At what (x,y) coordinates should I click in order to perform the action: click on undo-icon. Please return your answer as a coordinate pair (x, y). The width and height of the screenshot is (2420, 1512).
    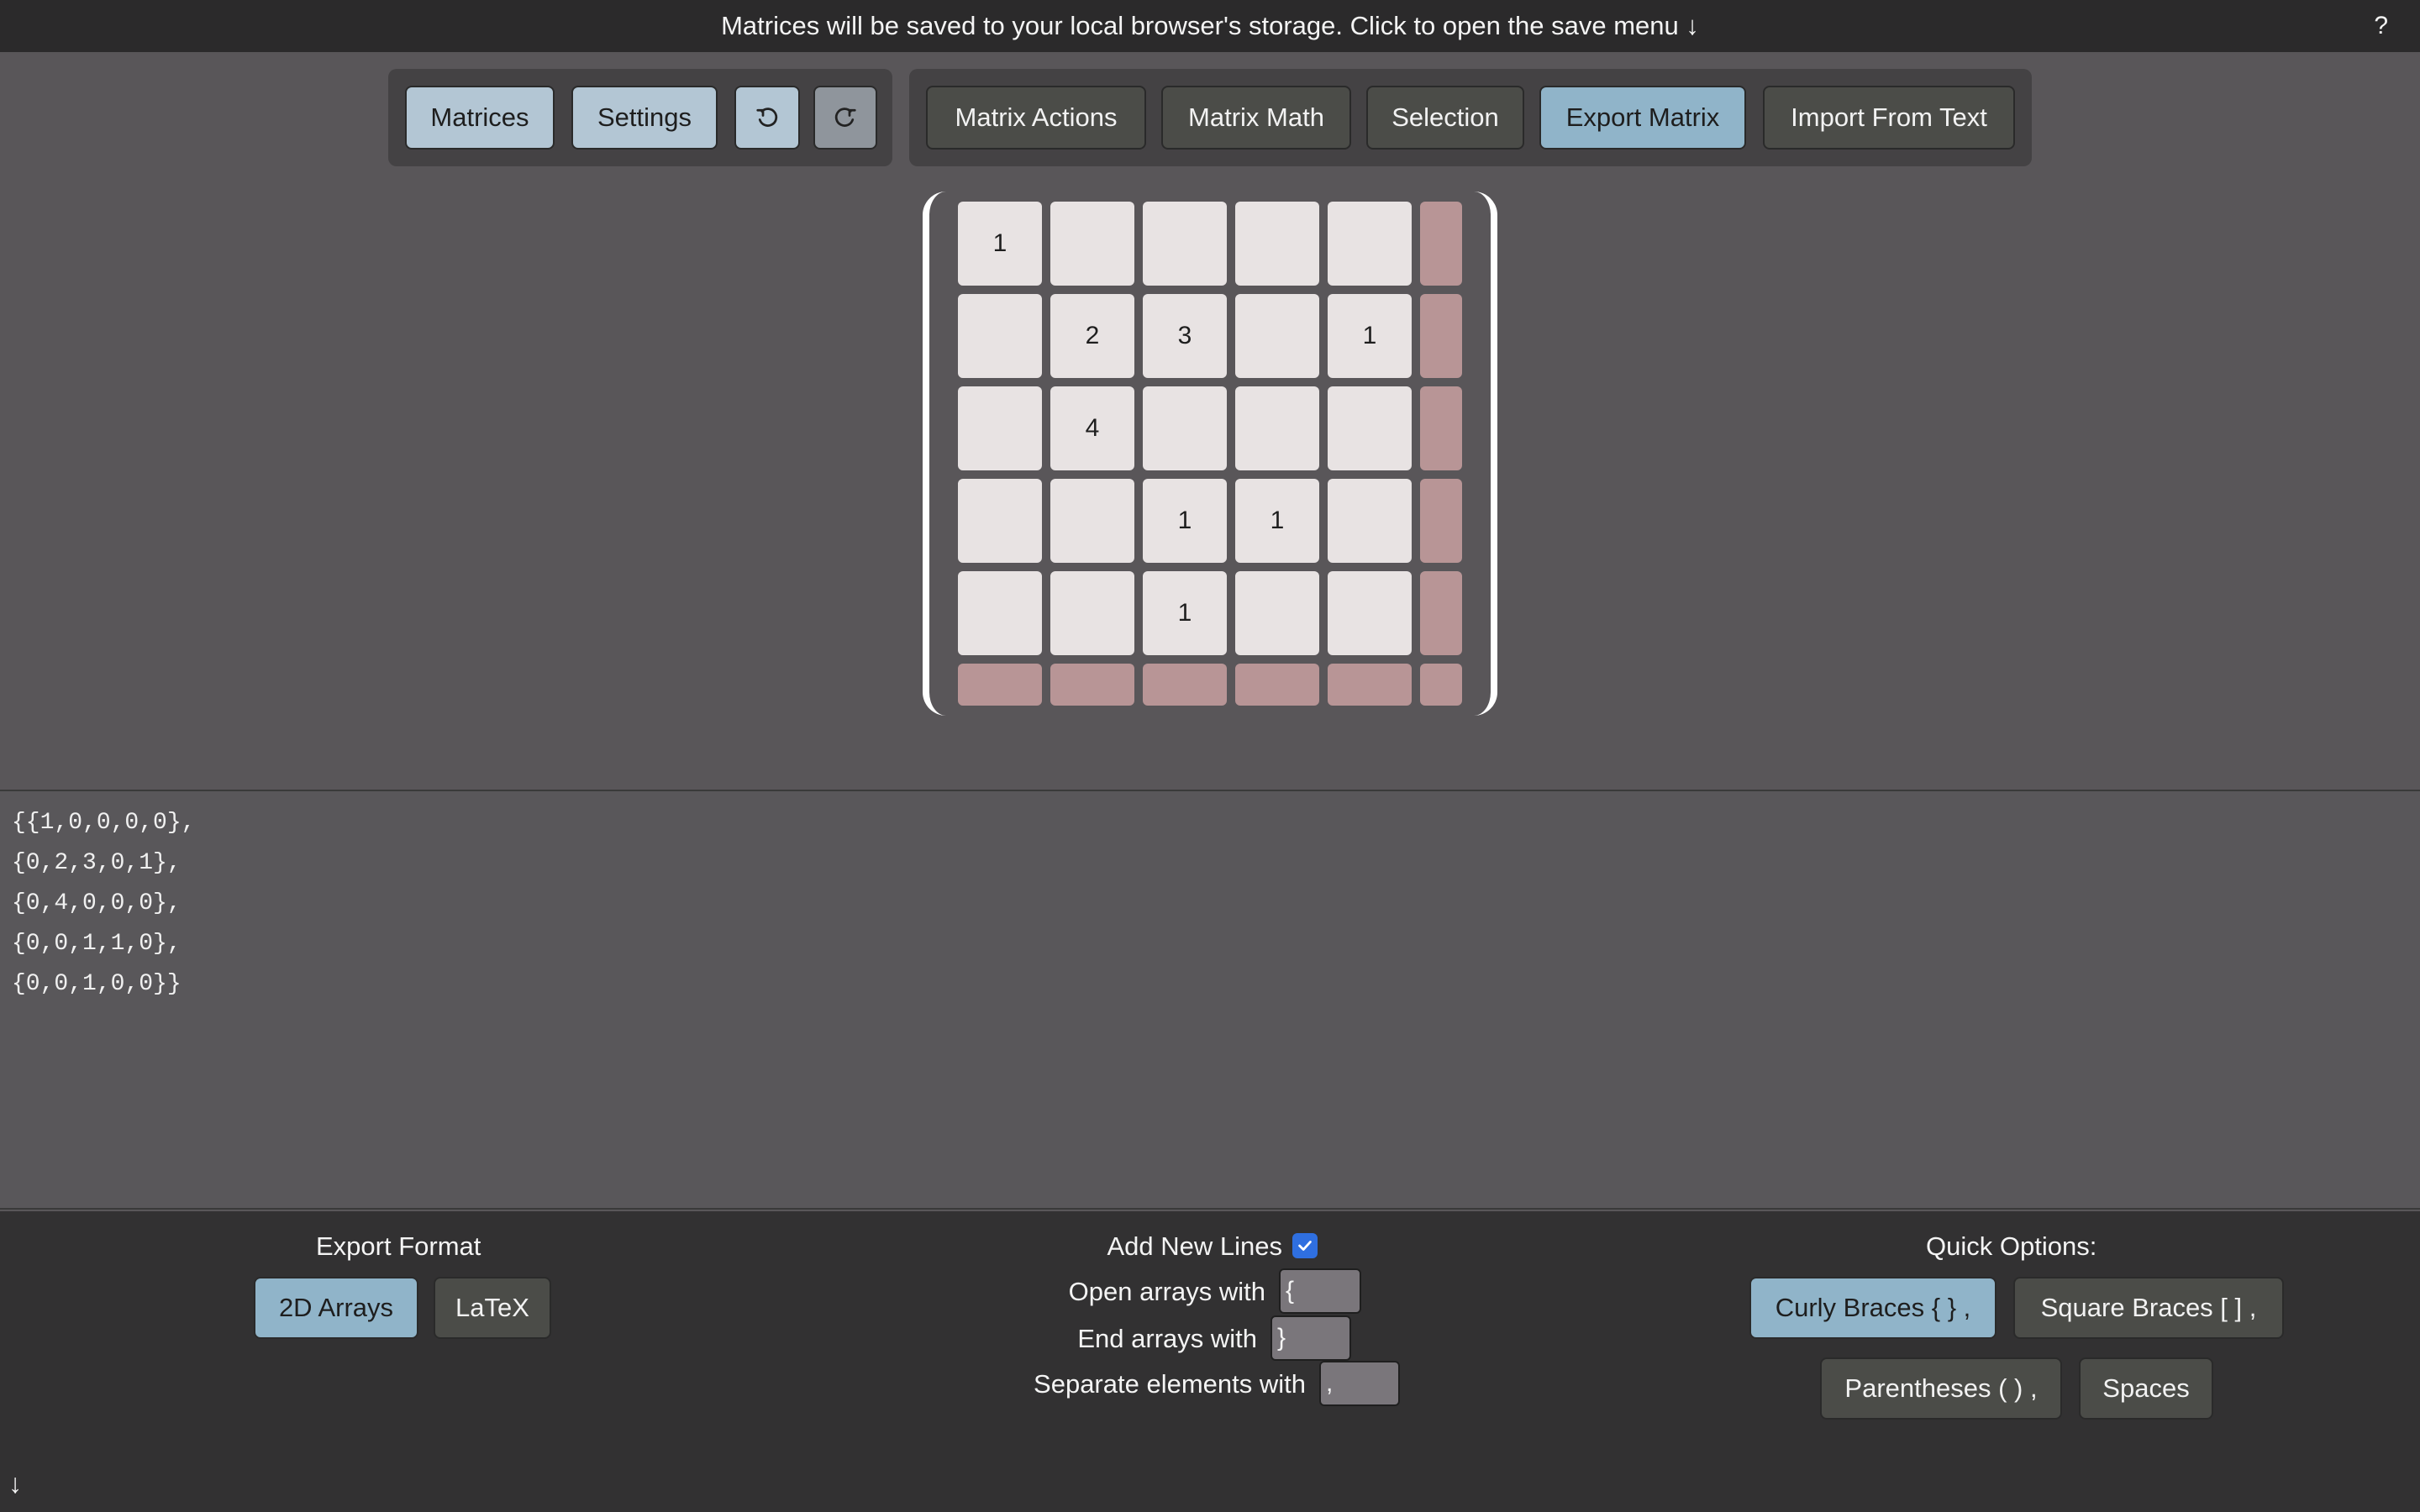
    Looking at the image, I should click on (767, 117).